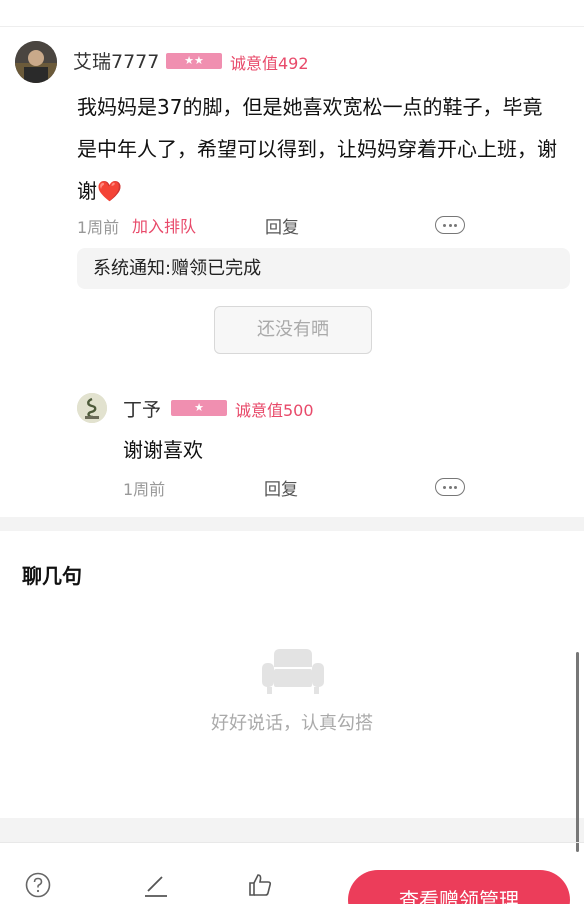 This screenshot has width=584, height=904. I want to click on reply-more-options-icon, so click(450, 487).